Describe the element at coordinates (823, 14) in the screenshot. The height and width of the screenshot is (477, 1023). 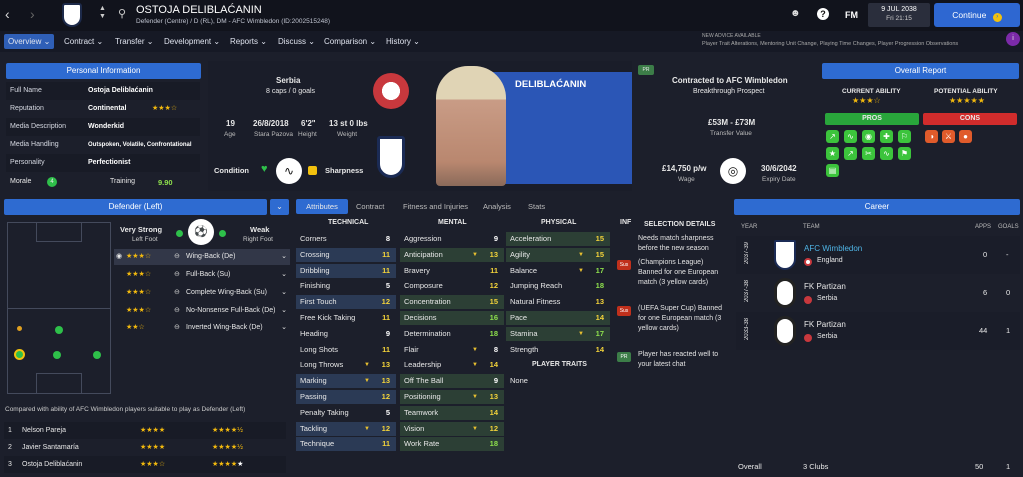
I see `help-icon: ?` at that location.